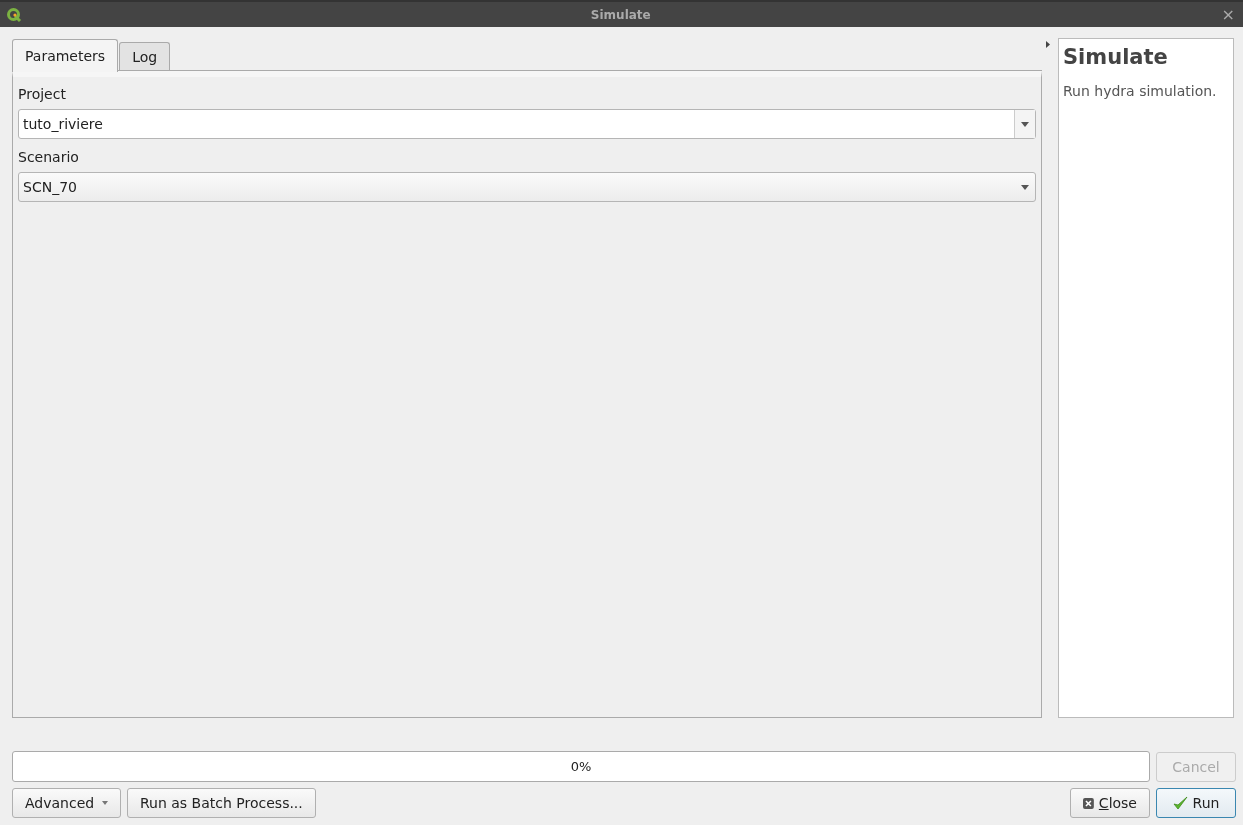 Image resolution: width=1243 pixels, height=825 pixels. What do you see at coordinates (66, 803) in the screenshot?
I see `advanced-button: Advanced` at bounding box center [66, 803].